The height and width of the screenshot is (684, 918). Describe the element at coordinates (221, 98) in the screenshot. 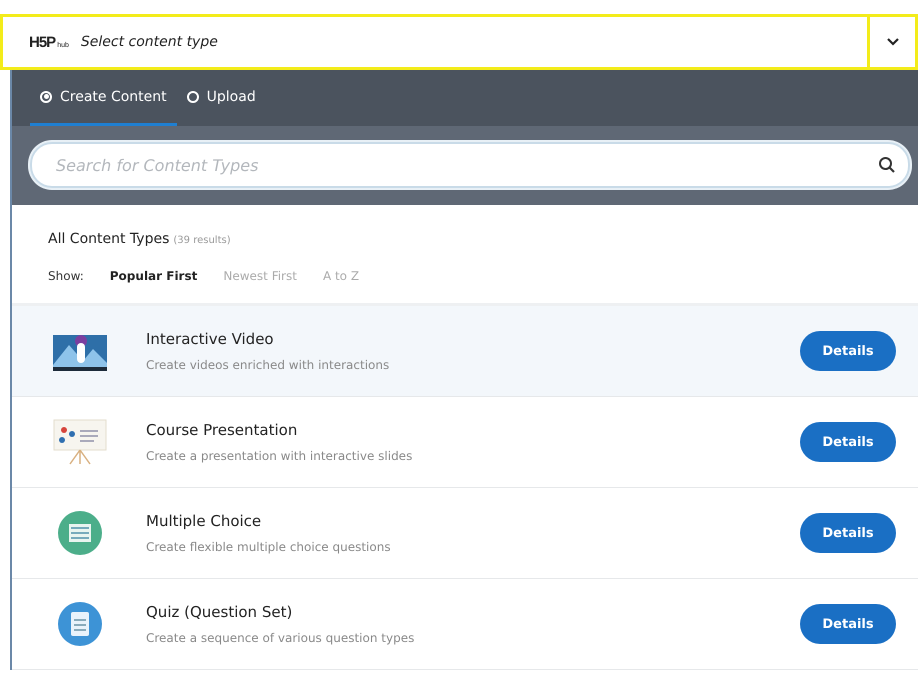

I see `tab: Upload` at that location.